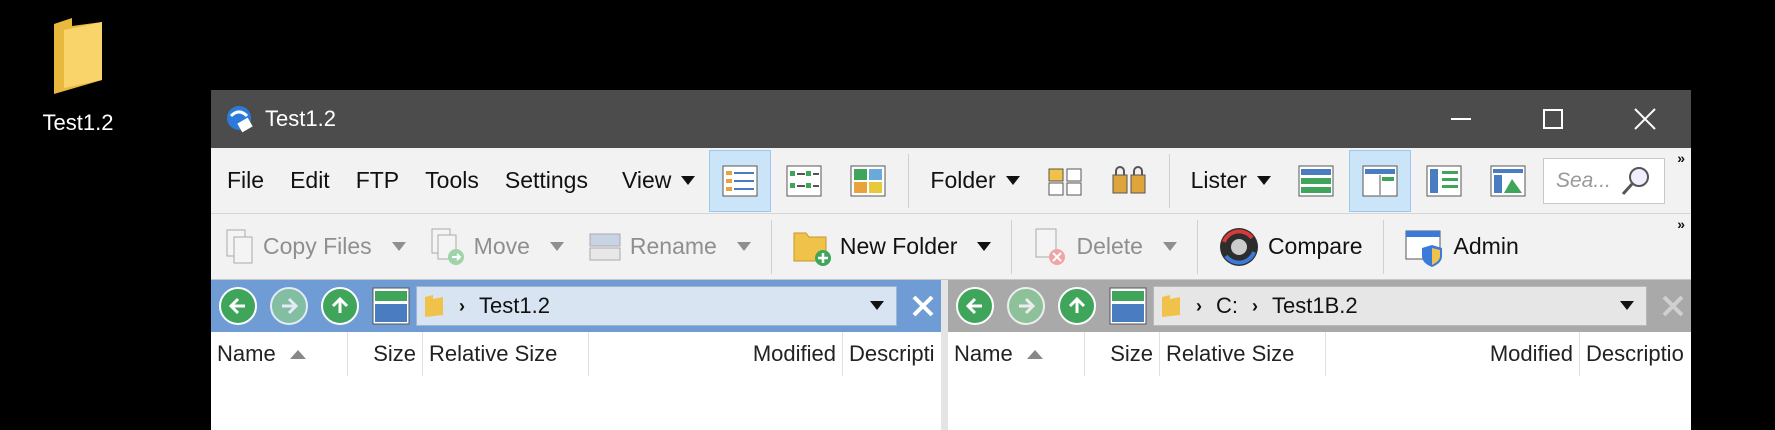  I want to click on delete-icon, so click(1050, 246).